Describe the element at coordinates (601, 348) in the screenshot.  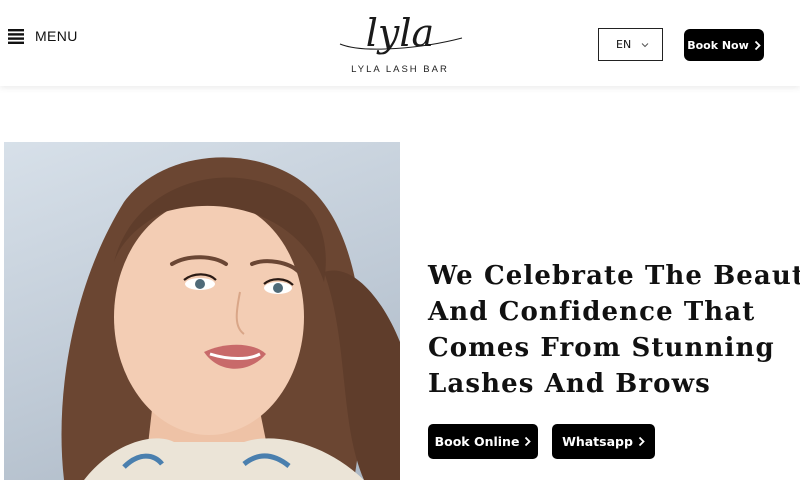
I see `headline-line: Comes From Stunning` at that location.